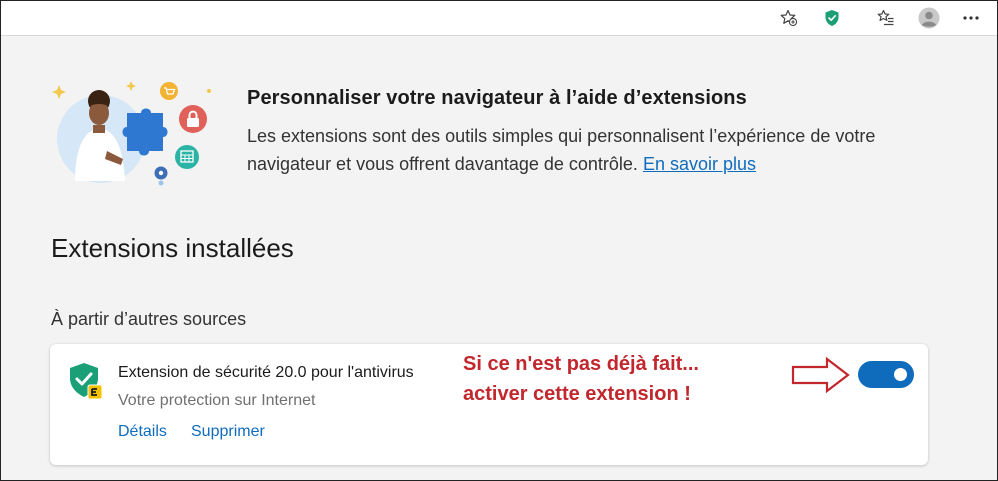 Image resolution: width=998 pixels, height=481 pixels. Describe the element at coordinates (789, 18) in the screenshot. I see `favorites-add-icon` at that location.